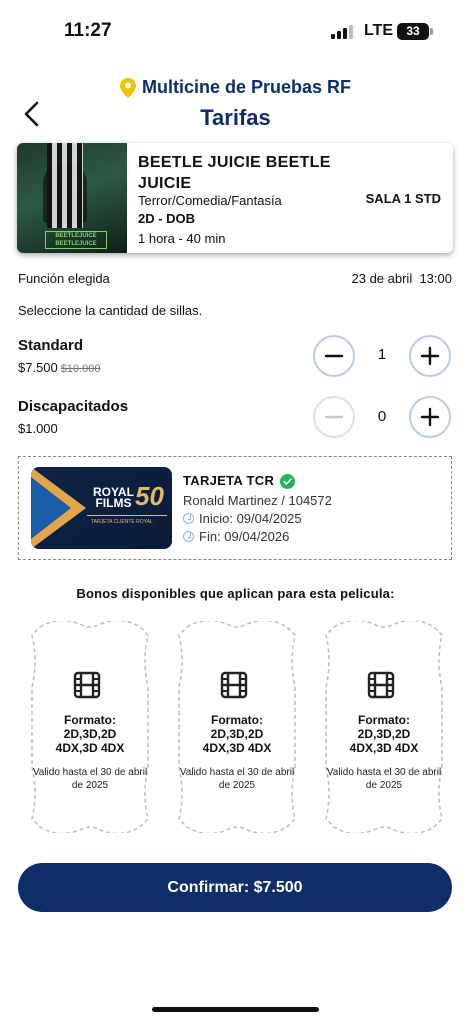 This screenshot has height=1024, width=471. What do you see at coordinates (182, 238) in the screenshot?
I see `movie-duration: 1 hora - 40 min` at bounding box center [182, 238].